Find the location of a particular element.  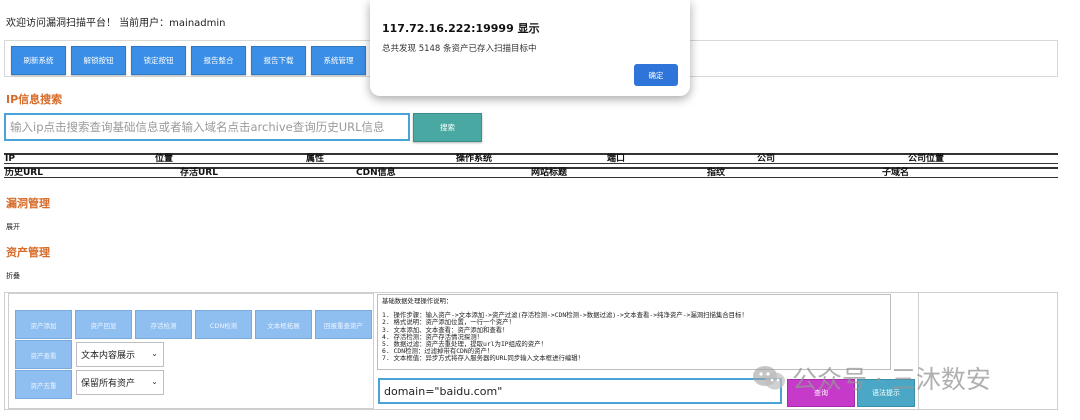

welcome-text: 欢迎访问漏洞扫描平台！ 当前用户：mainadmin is located at coordinates (116, 23).